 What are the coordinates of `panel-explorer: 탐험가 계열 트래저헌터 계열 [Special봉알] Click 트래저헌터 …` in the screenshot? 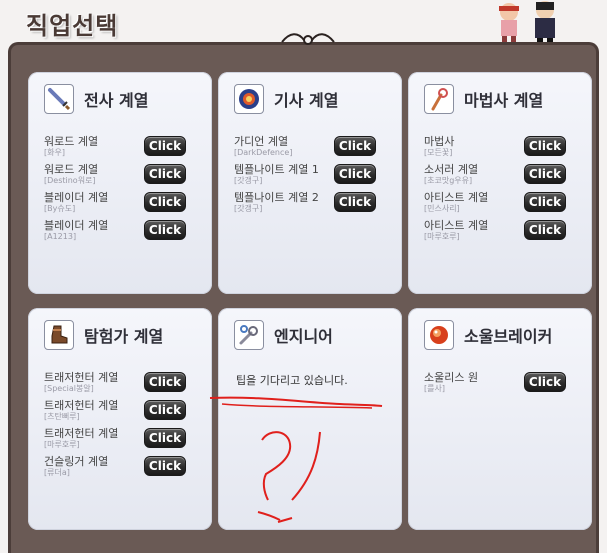 It's located at (120, 419).